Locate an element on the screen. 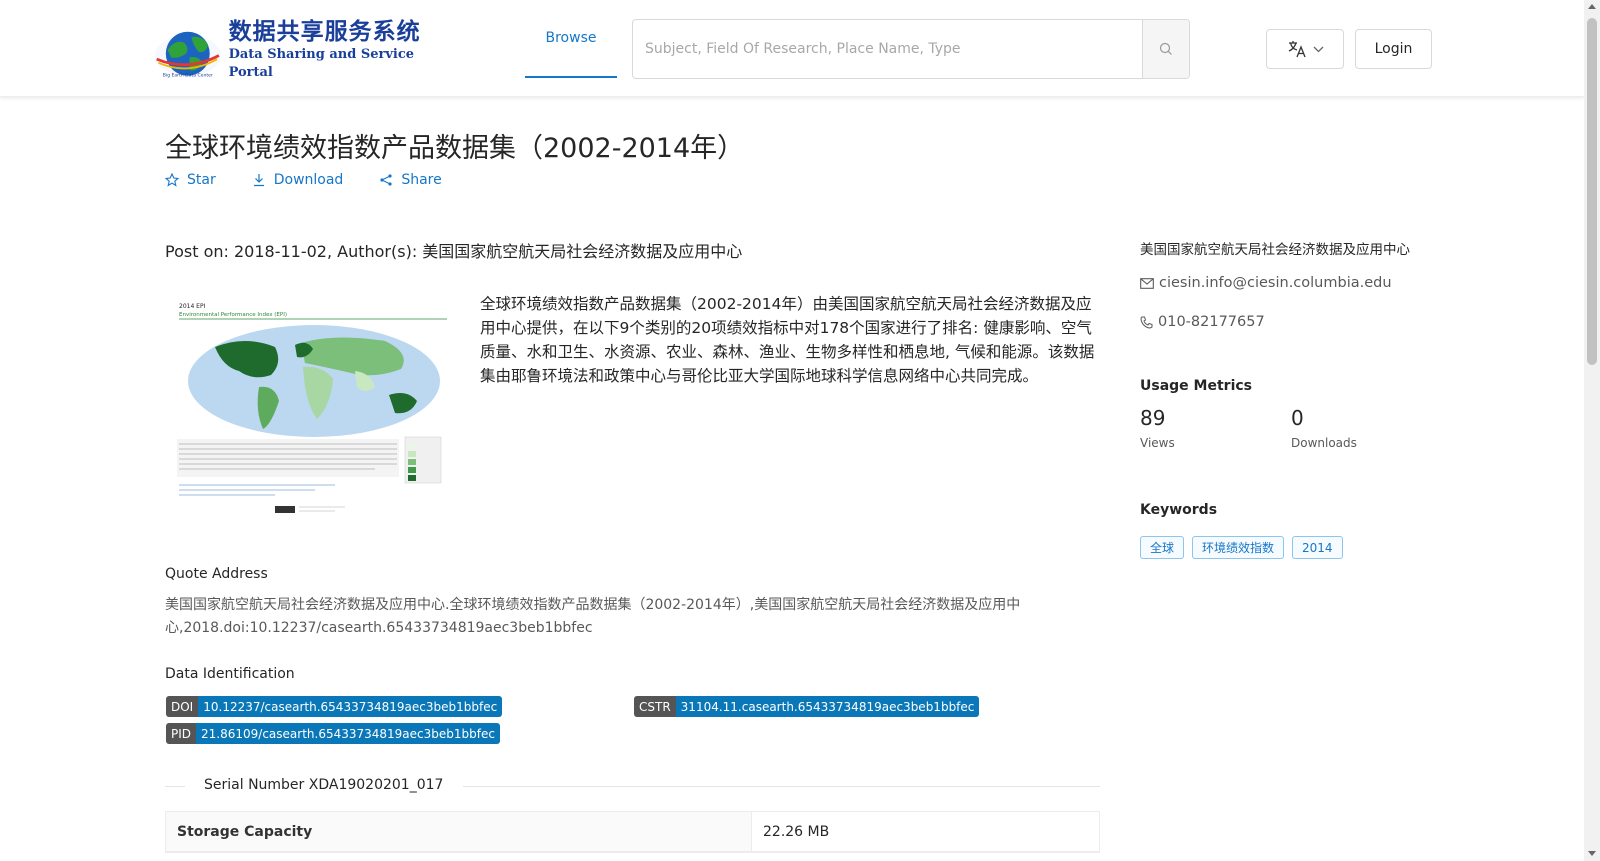  language-switch-button is located at coordinates (1305, 49).